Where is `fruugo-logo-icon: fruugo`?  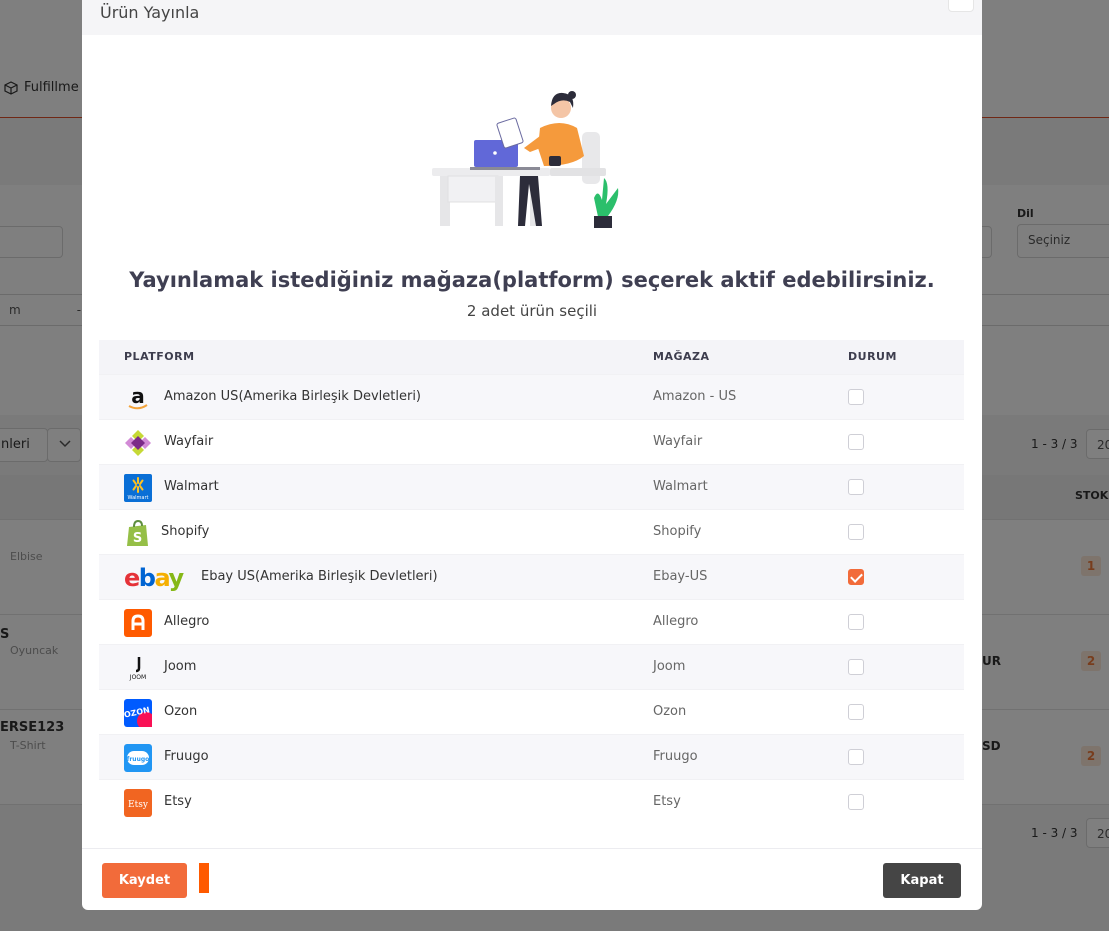 fruugo-logo-icon: fruugo is located at coordinates (138, 758).